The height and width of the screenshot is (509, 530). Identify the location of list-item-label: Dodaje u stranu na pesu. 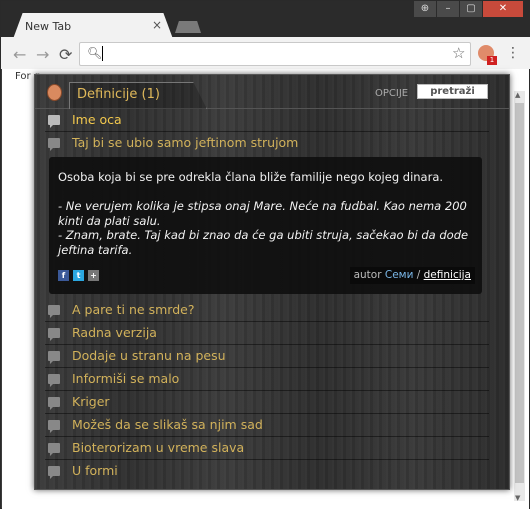
(149, 355).